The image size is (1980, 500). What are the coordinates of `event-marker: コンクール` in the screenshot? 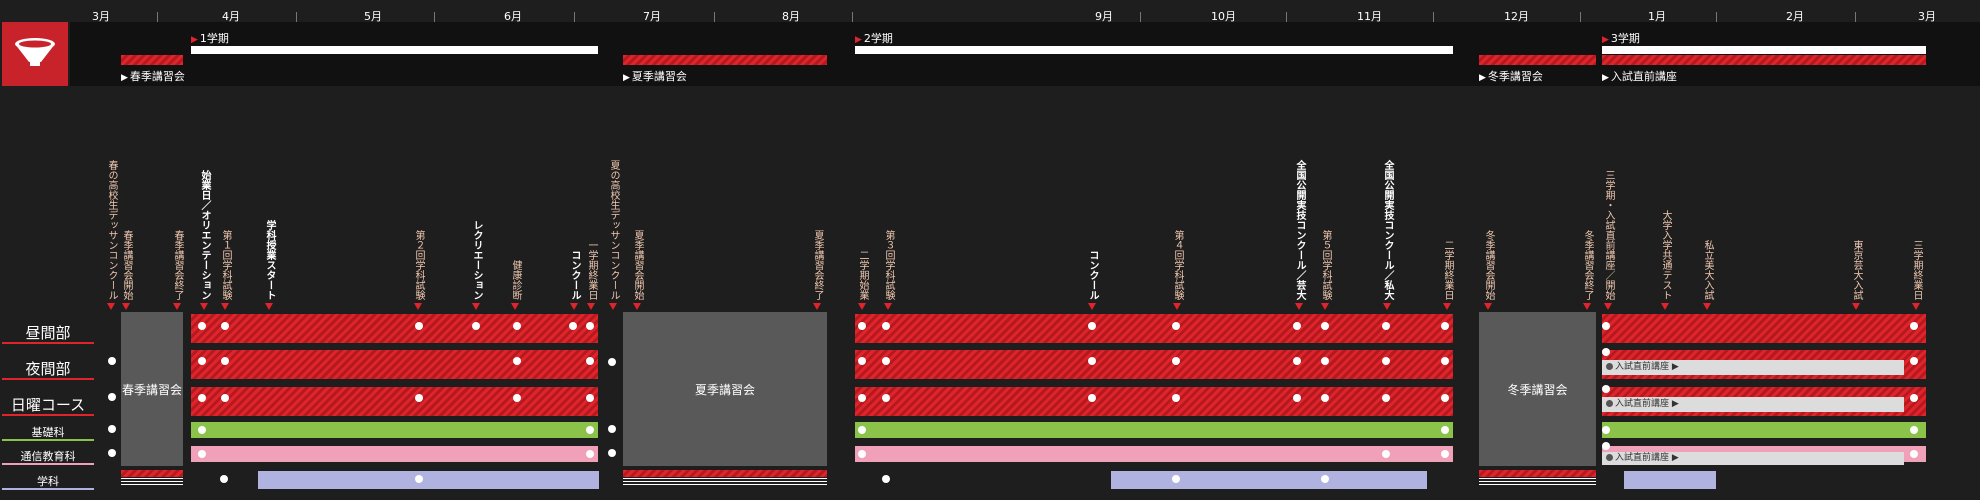 It's located at (574, 224).